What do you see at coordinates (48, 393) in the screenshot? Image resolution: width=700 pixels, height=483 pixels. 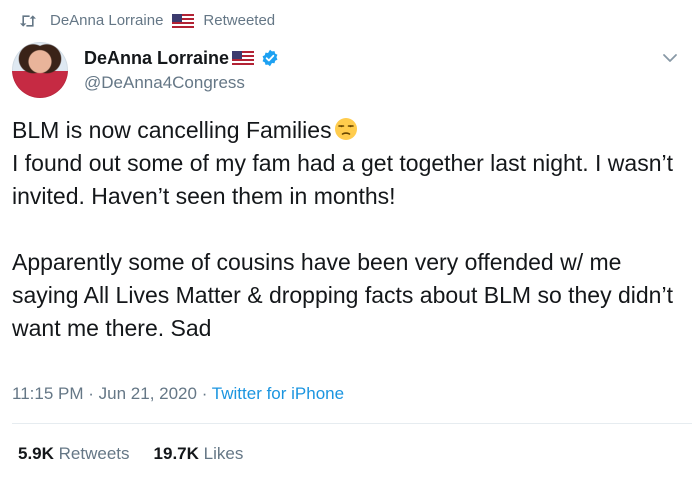 I see `tweet-time: 11:15 PM` at bounding box center [48, 393].